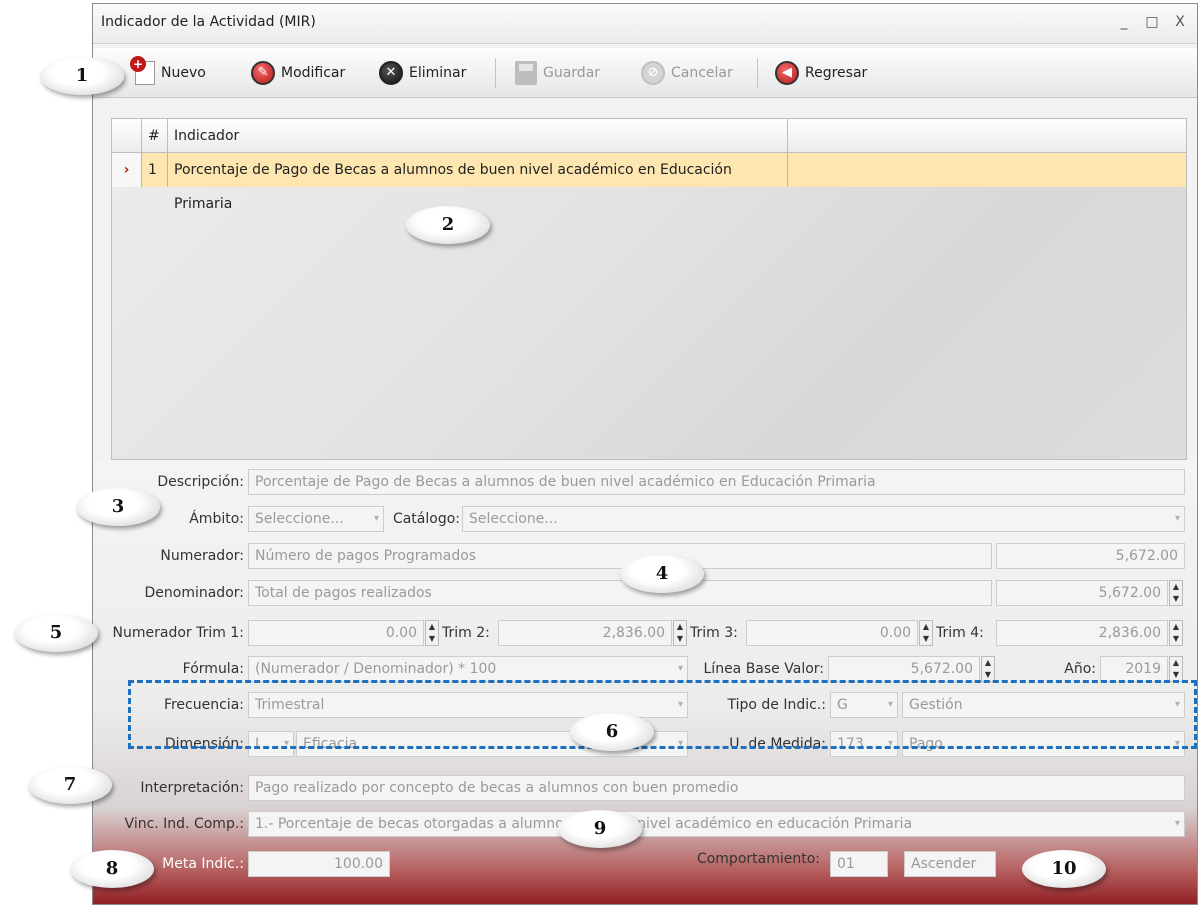  Describe the element at coordinates (960, 633) in the screenshot. I see `trim4-label: Trim 4:` at that location.